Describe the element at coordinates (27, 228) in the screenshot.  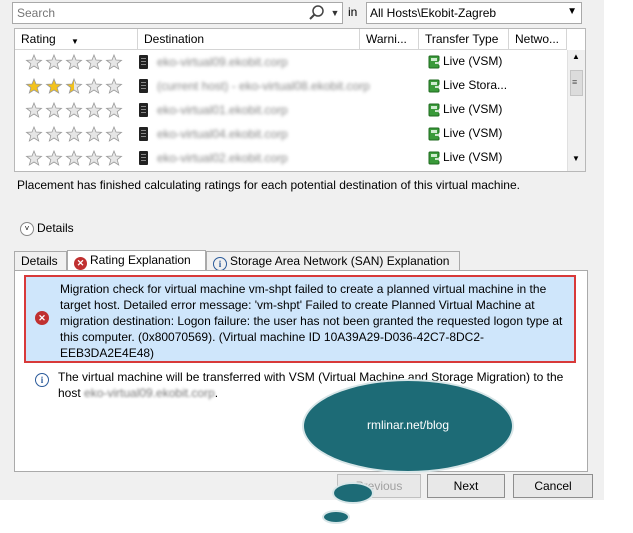
I see `collapse-chevron-icon: ˅` at that location.